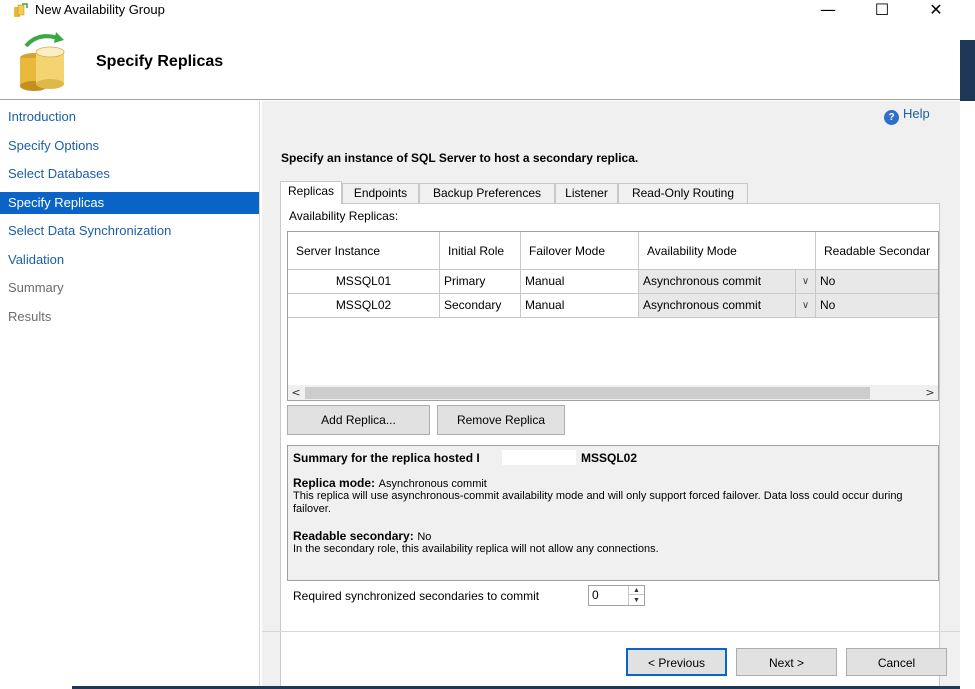 This screenshot has width=975, height=689. What do you see at coordinates (296, 392) in the screenshot?
I see `scroll-left-icon: <` at bounding box center [296, 392].